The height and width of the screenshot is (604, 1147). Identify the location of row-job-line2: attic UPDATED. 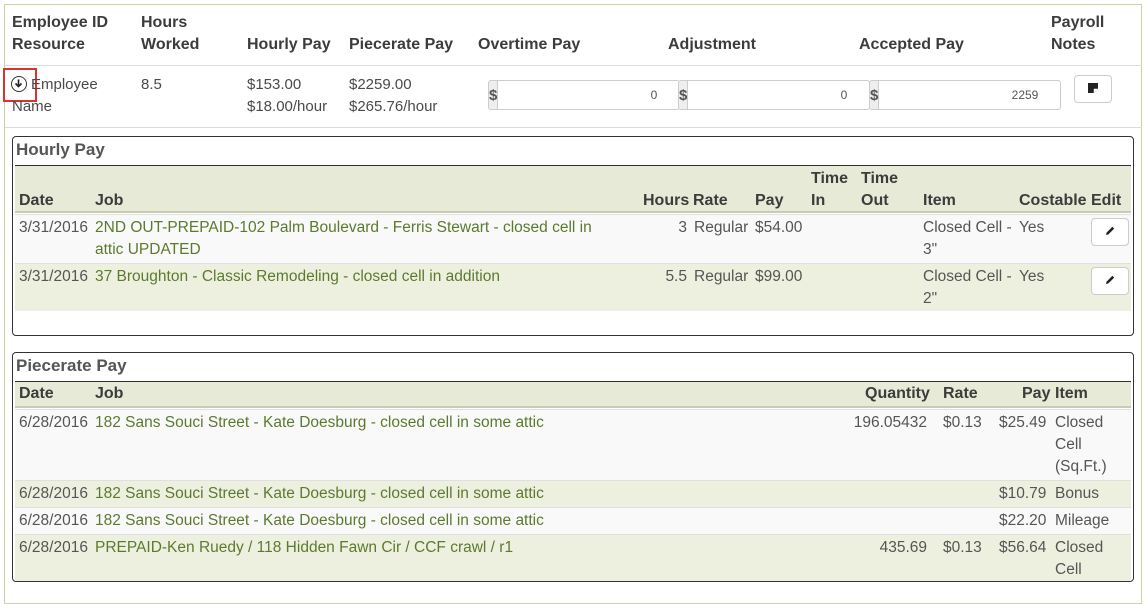
(148, 249).